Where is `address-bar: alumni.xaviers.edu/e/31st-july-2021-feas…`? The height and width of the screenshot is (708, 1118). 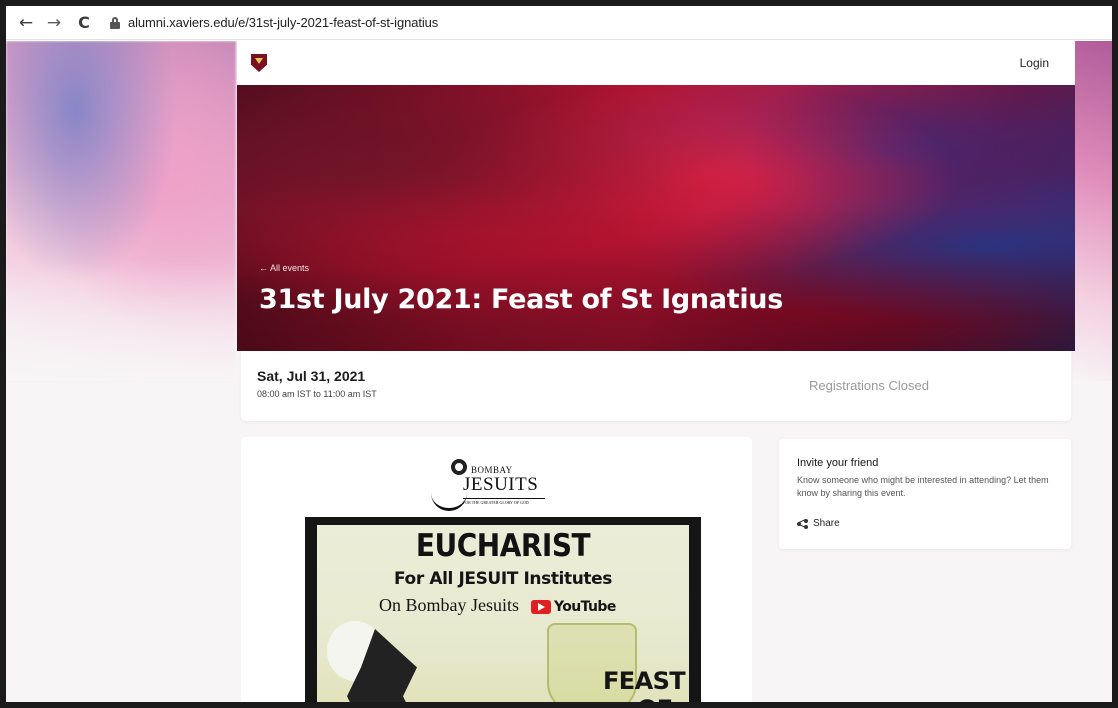
address-bar: alumni.xaviers.edu/e/31st-july-2021-feas… is located at coordinates (274, 23).